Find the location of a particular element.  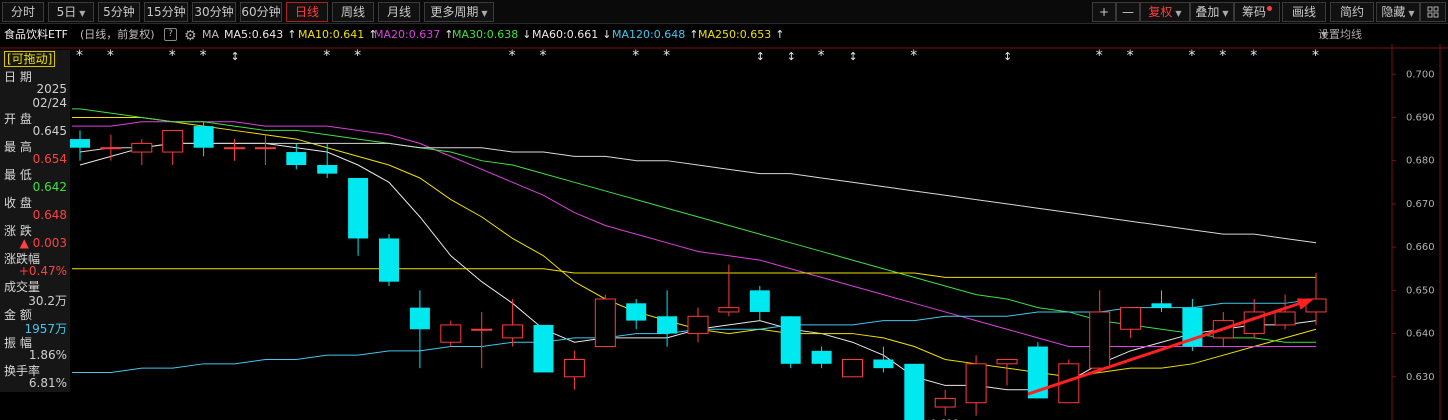

toolbar-left-button-3: 15分钟 is located at coordinates (166, 12).